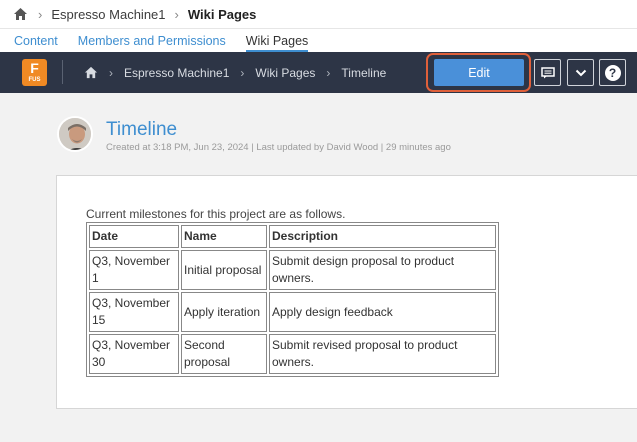 The height and width of the screenshot is (442, 637). What do you see at coordinates (34, 68) in the screenshot?
I see `logo-letter: F` at bounding box center [34, 68].